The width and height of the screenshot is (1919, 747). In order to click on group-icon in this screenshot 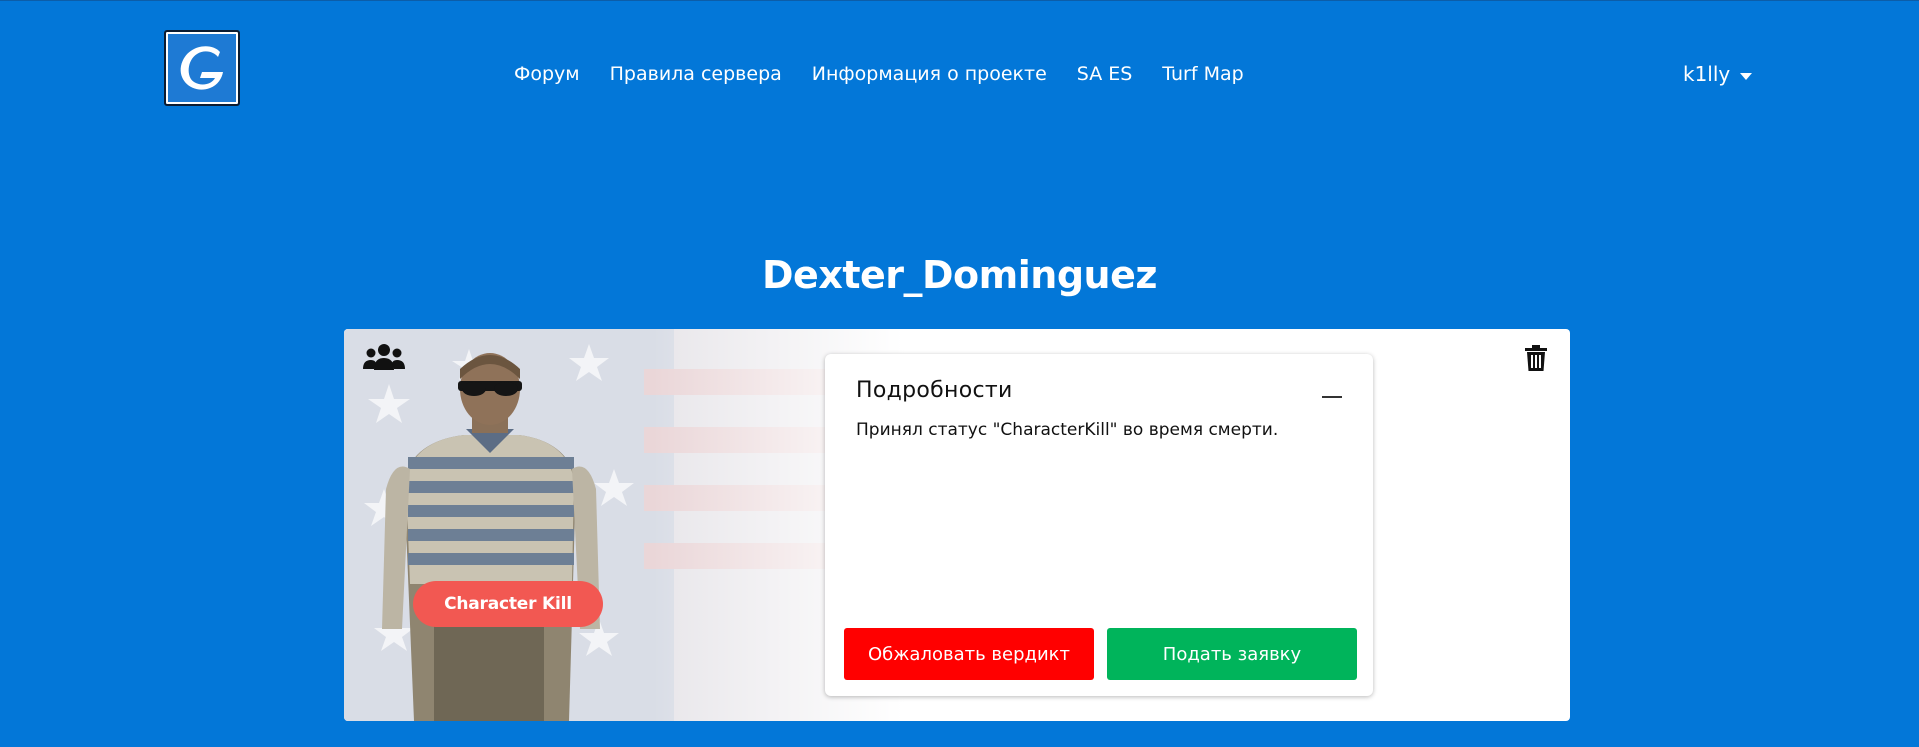, I will do `click(384, 357)`.